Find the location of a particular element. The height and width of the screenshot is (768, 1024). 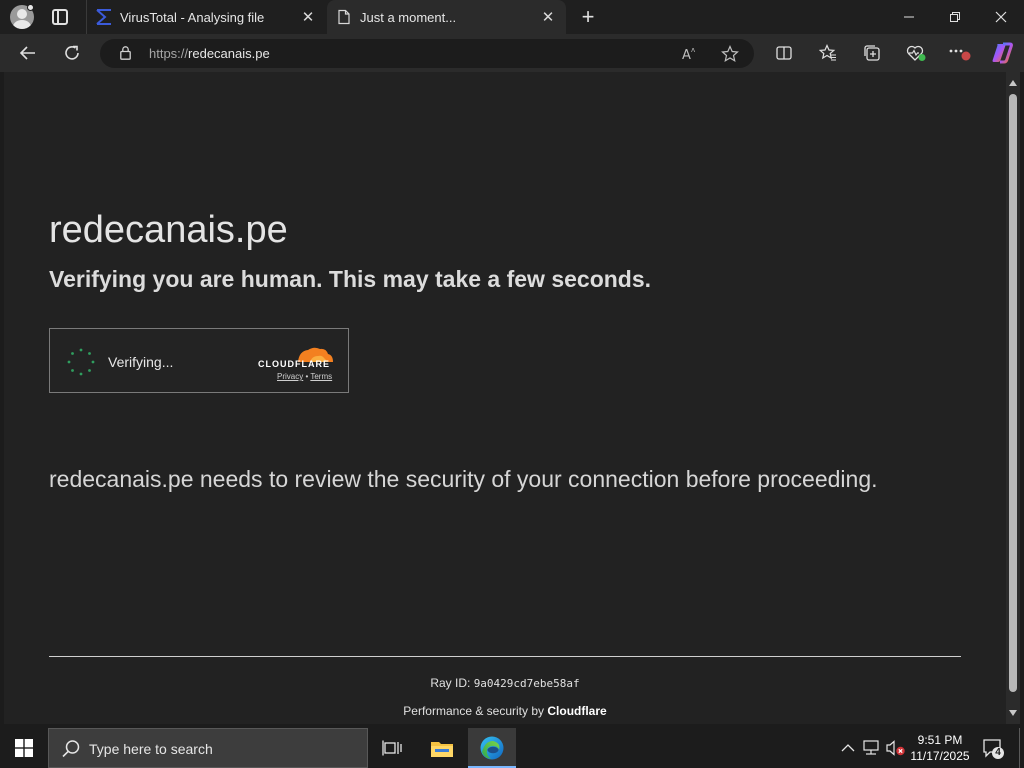

show-desktop-button is located at coordinates (1021, 748).